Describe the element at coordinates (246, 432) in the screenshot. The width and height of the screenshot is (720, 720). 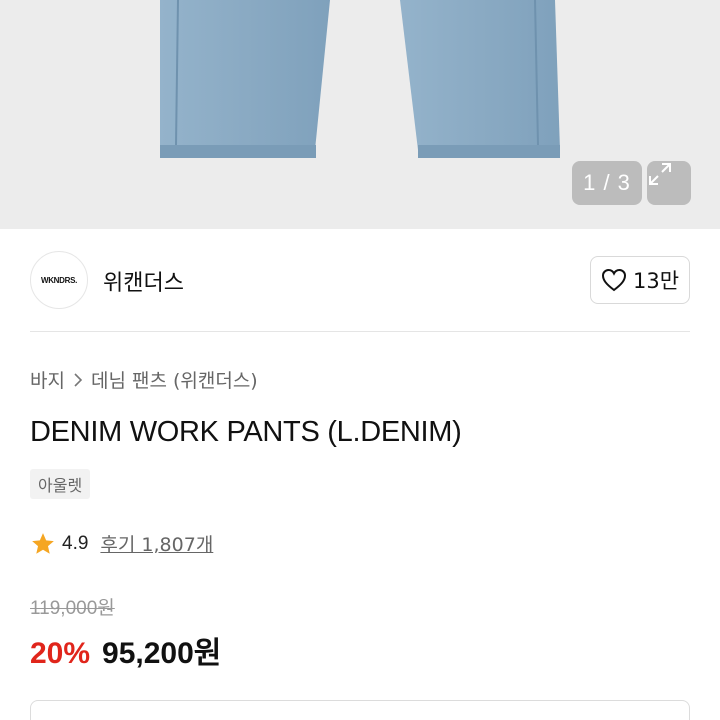
I see `product-title: DENIM WORK PANTS (L.DENIM)` at that location.